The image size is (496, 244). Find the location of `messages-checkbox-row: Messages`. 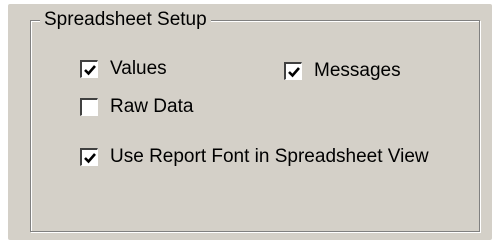

messages-checkbox-row: Messages is located at coordinates (342, 71).